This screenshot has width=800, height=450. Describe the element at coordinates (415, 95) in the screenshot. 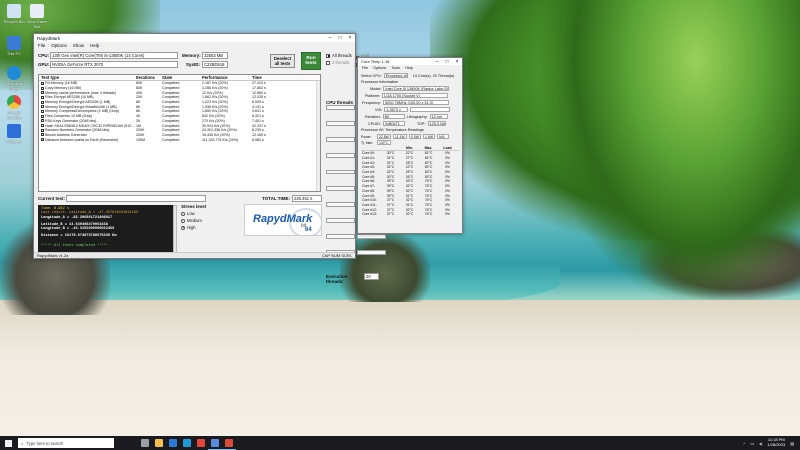

I see `platform-value: LGA 1700 (Socket V)` at that location.